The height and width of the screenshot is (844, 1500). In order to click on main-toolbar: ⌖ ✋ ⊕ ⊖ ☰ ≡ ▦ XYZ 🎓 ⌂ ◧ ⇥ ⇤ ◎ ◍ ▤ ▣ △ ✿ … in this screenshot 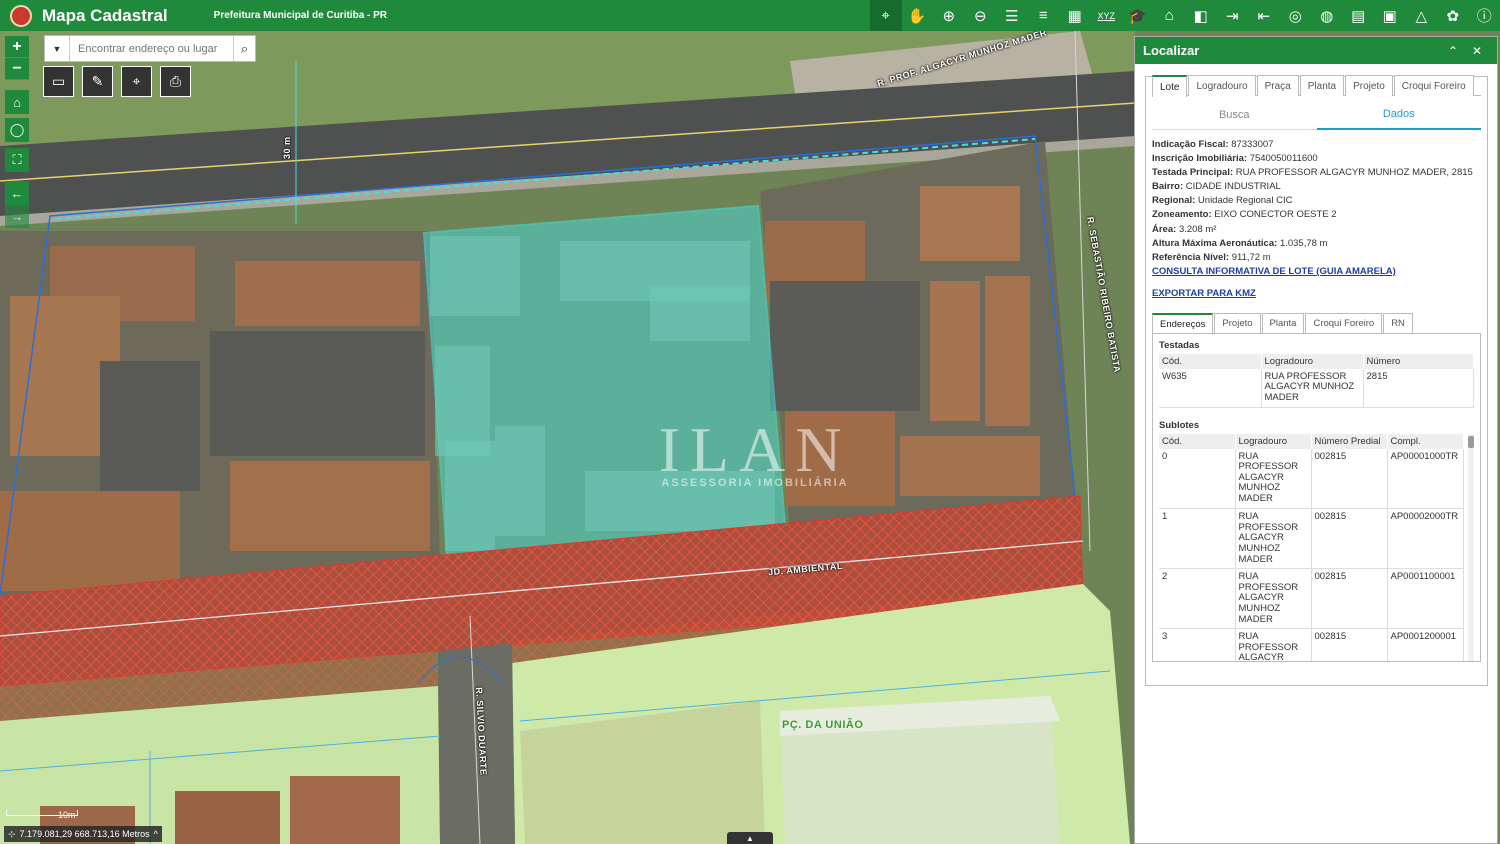, I will do `click(1185, 15)`.